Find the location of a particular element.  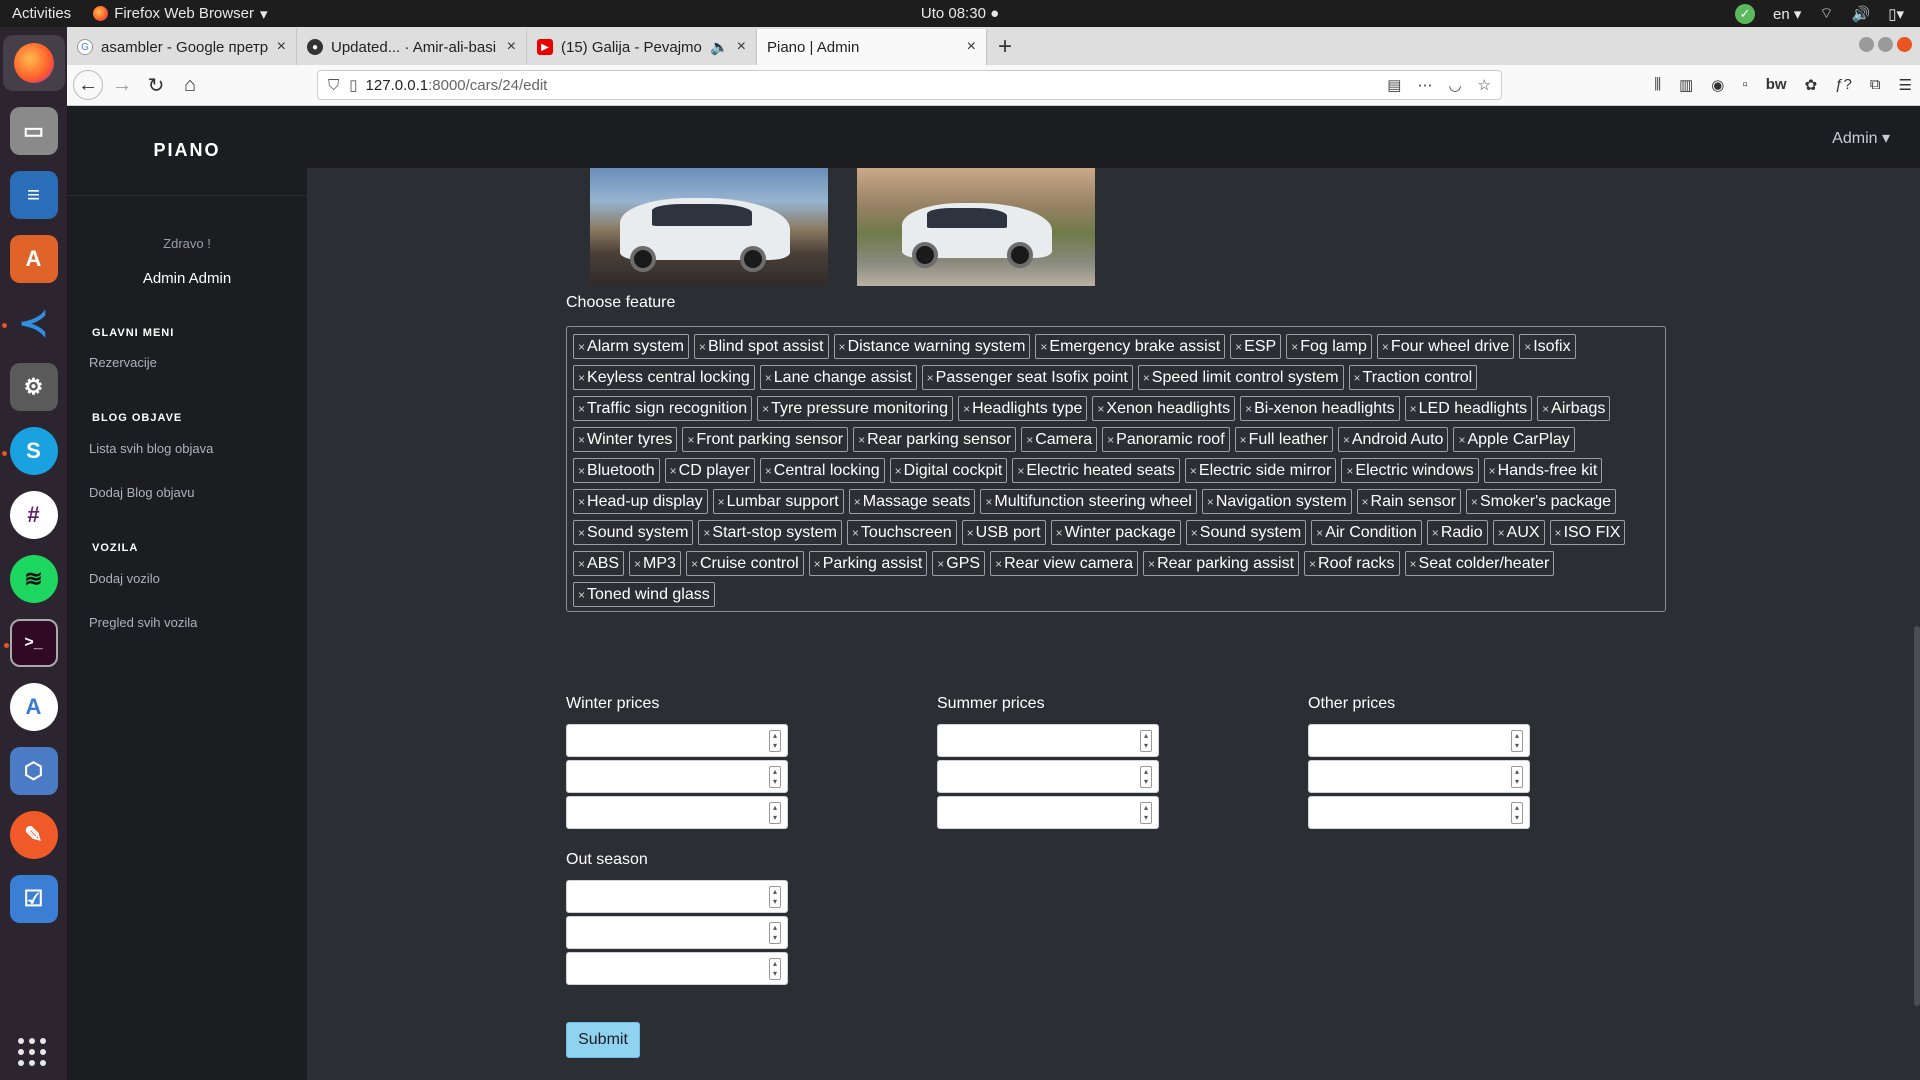

reader-view-icon: ▤ is located at coordinates (1394, 85).